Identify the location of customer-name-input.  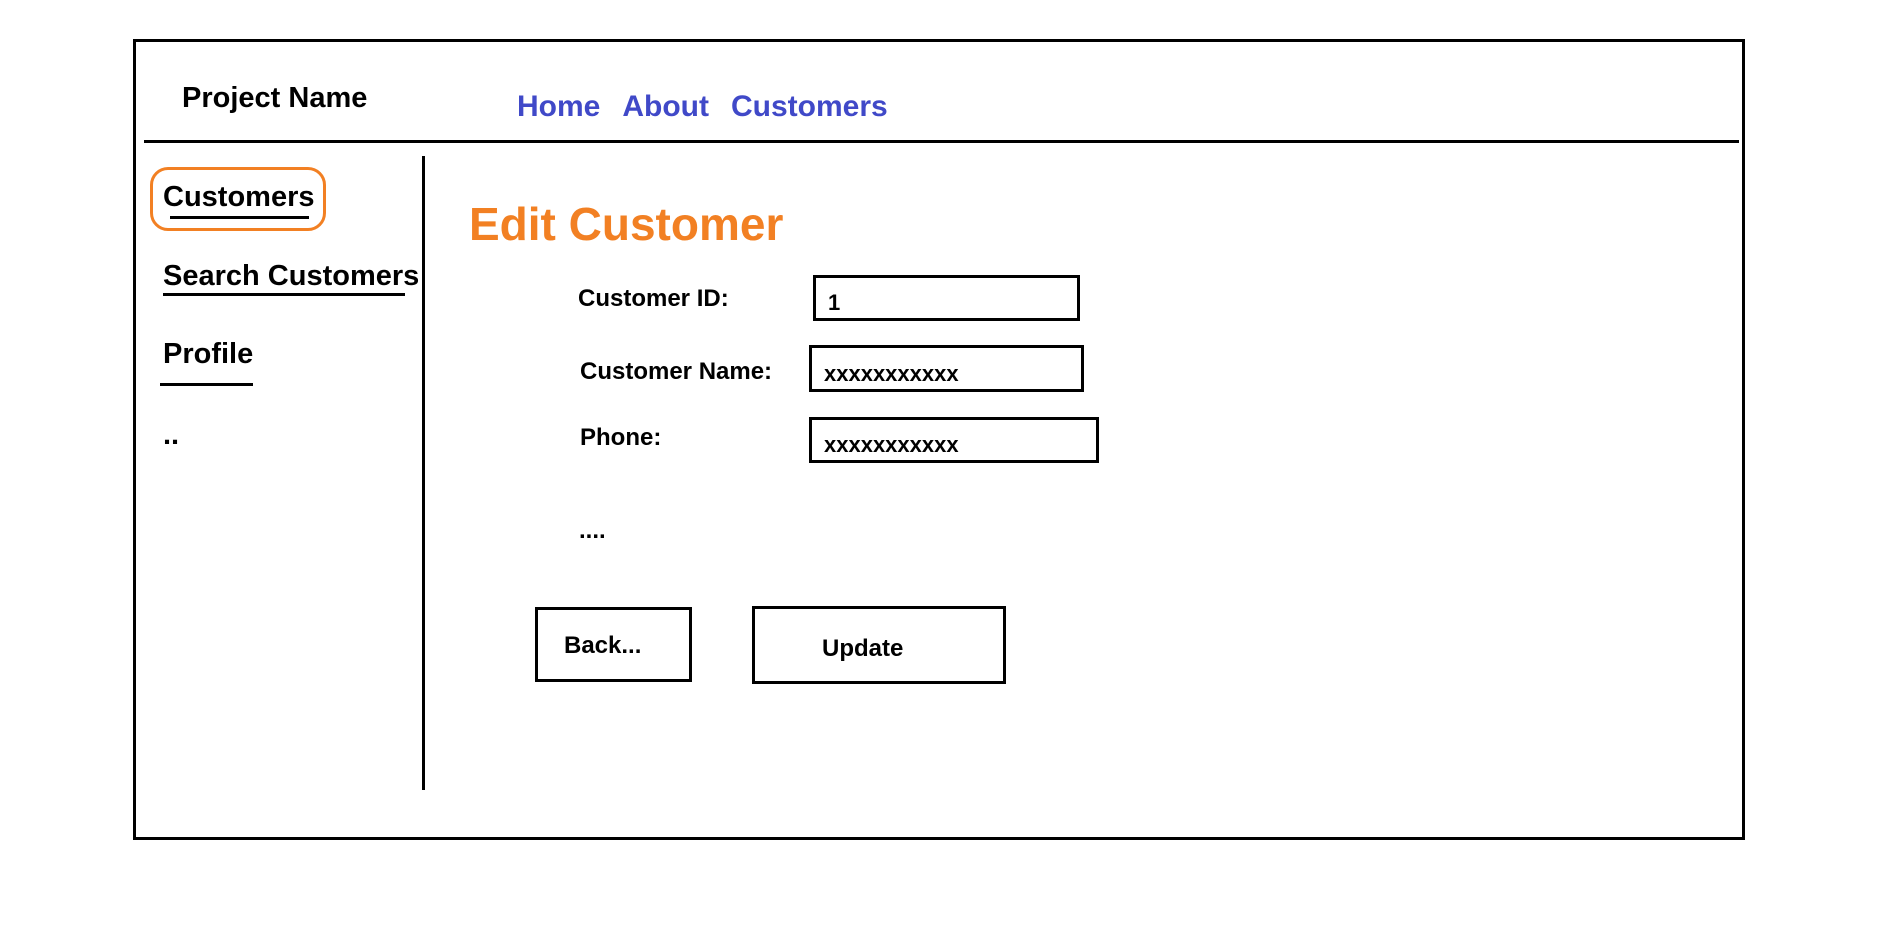
(946, 368).